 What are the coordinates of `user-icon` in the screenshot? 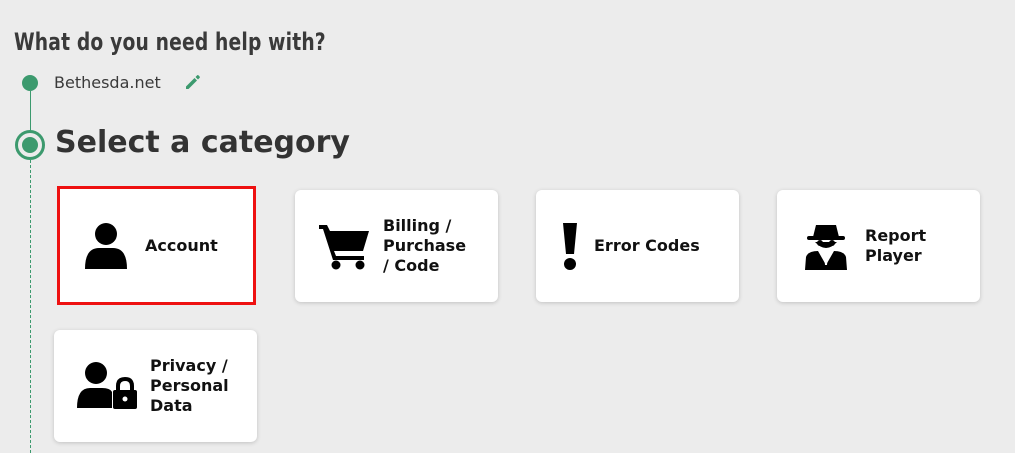 It's located at (106, 245).